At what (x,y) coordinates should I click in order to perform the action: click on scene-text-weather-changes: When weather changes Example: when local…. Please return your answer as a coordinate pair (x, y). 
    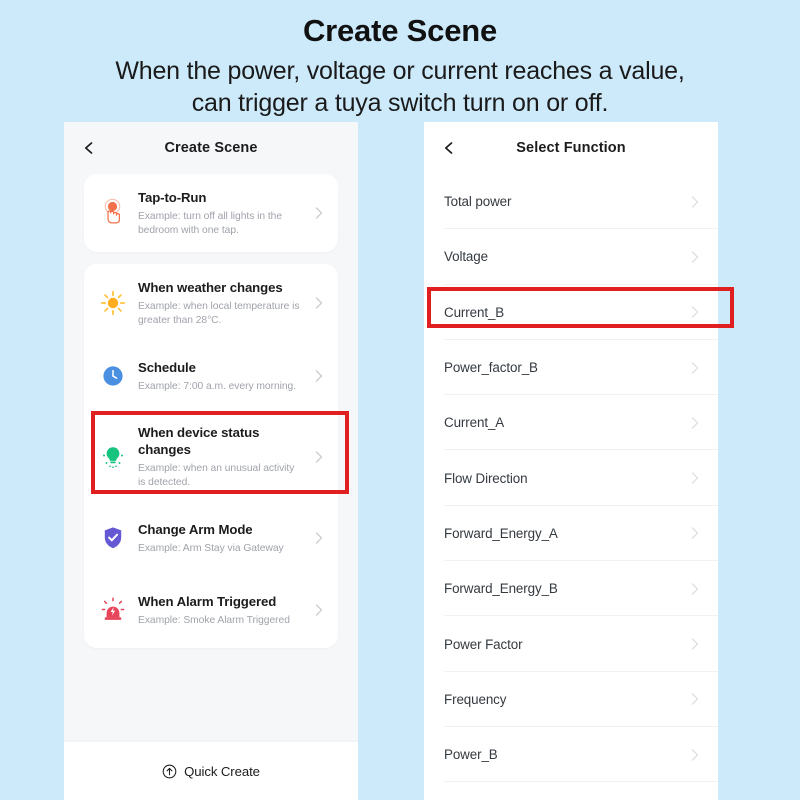
    Looking at the image, I should click on (226, 303).